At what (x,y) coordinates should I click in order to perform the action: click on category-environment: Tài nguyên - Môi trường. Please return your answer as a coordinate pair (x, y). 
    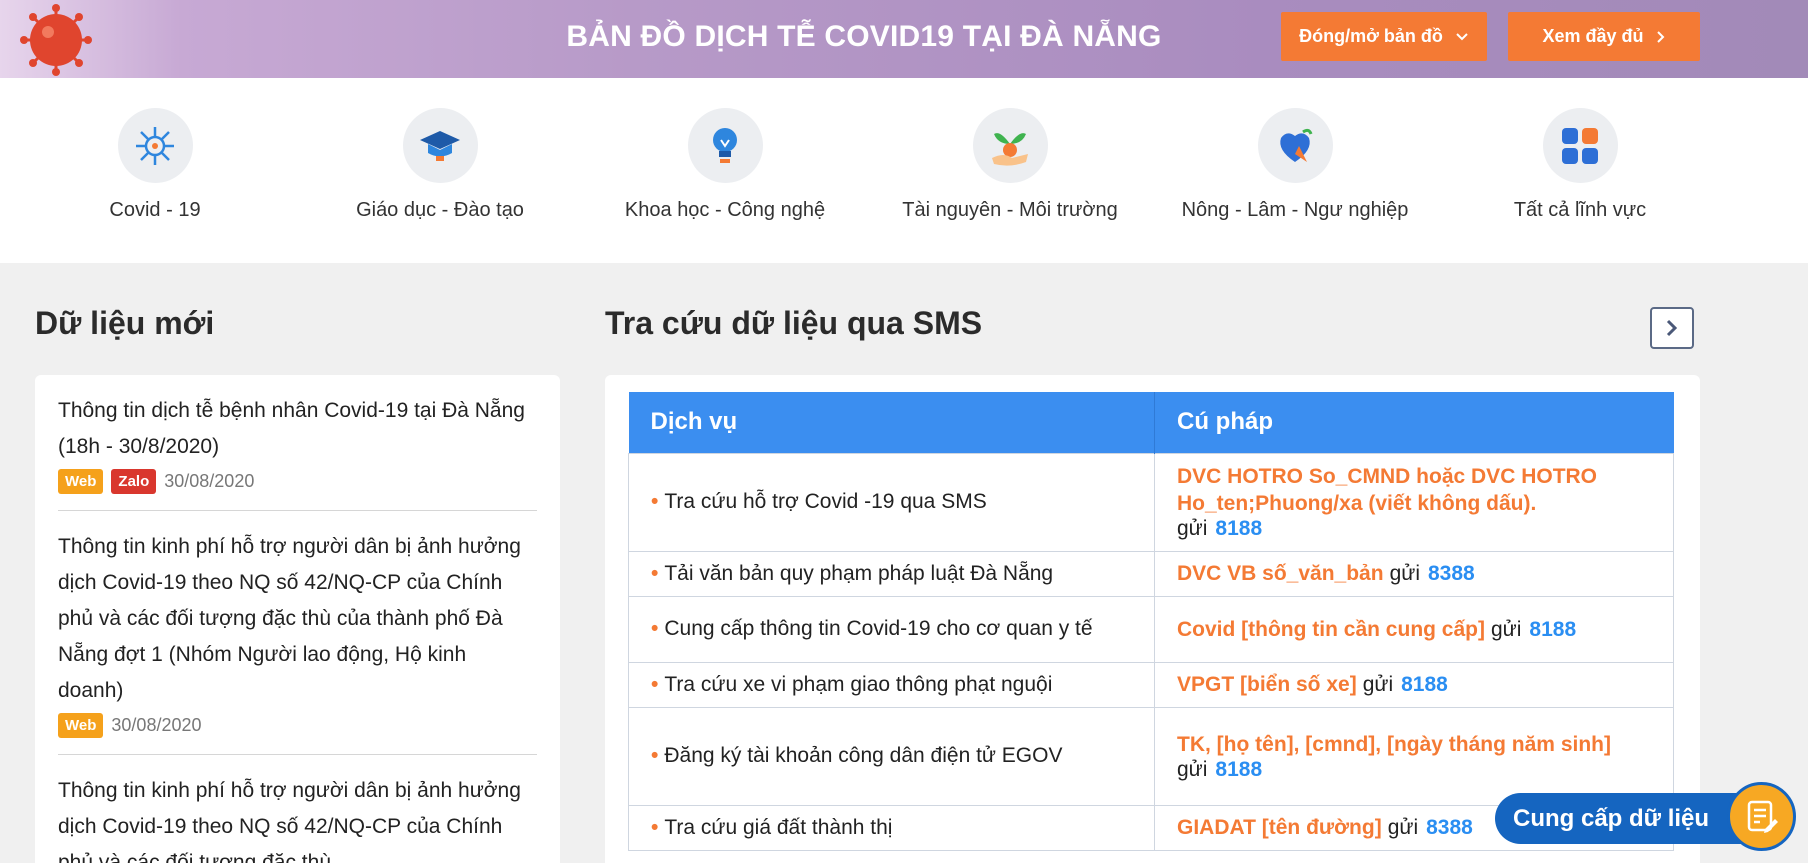
    Looking at the image, I should click on (1010, 165).